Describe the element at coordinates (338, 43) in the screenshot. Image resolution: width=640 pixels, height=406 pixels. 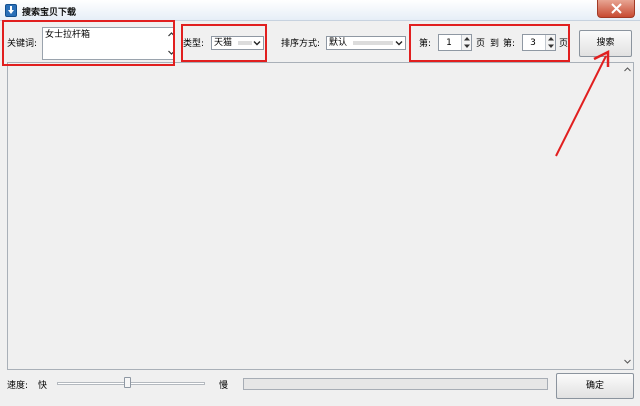
I see `sort-select-value: 默认` at that location.